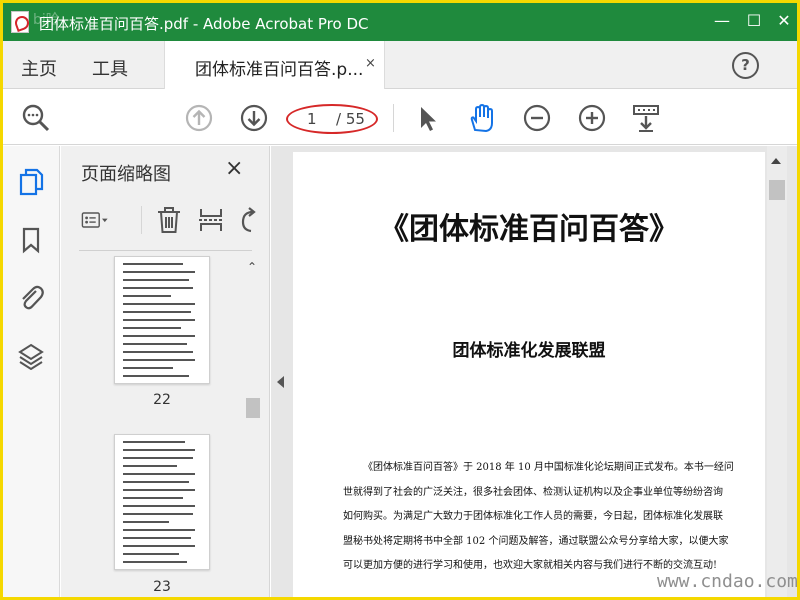  What do you see at coordinates (39, 68) in the screenshot?
I see `tab-home: 主页` at bounding box center [39, 68].